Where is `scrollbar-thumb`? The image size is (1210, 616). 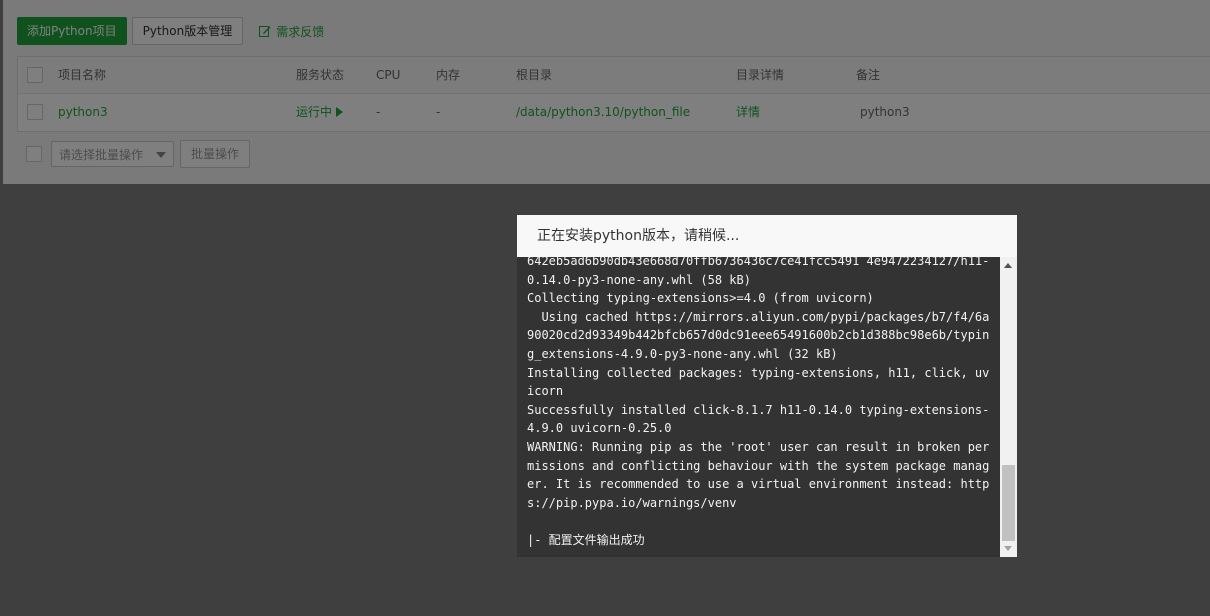 scrollbar-thumb is located at coordinates (1008, 503).